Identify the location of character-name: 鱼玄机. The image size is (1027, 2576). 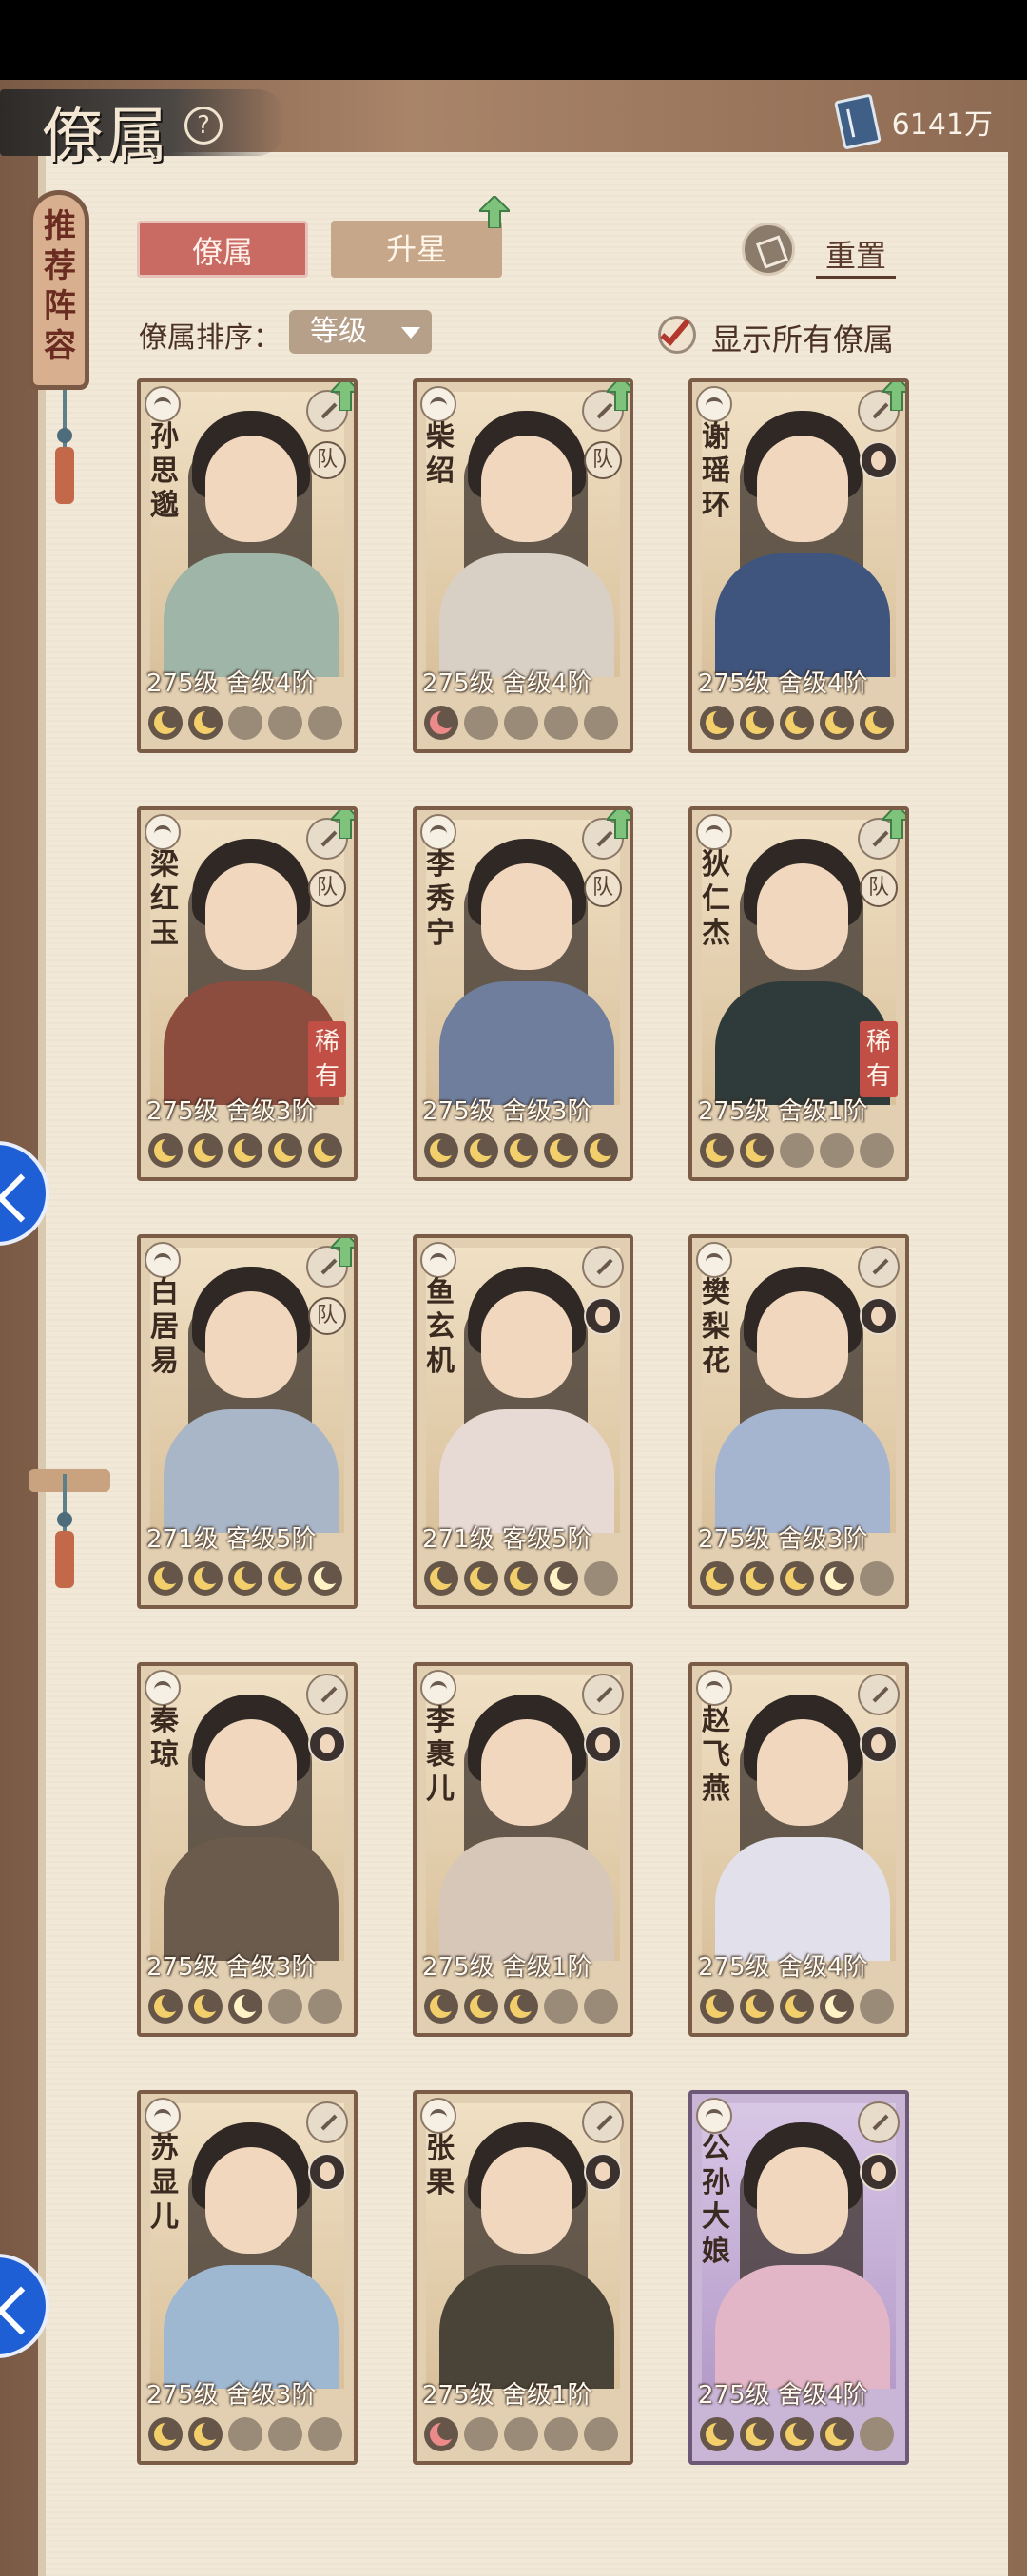
(441, 1327).